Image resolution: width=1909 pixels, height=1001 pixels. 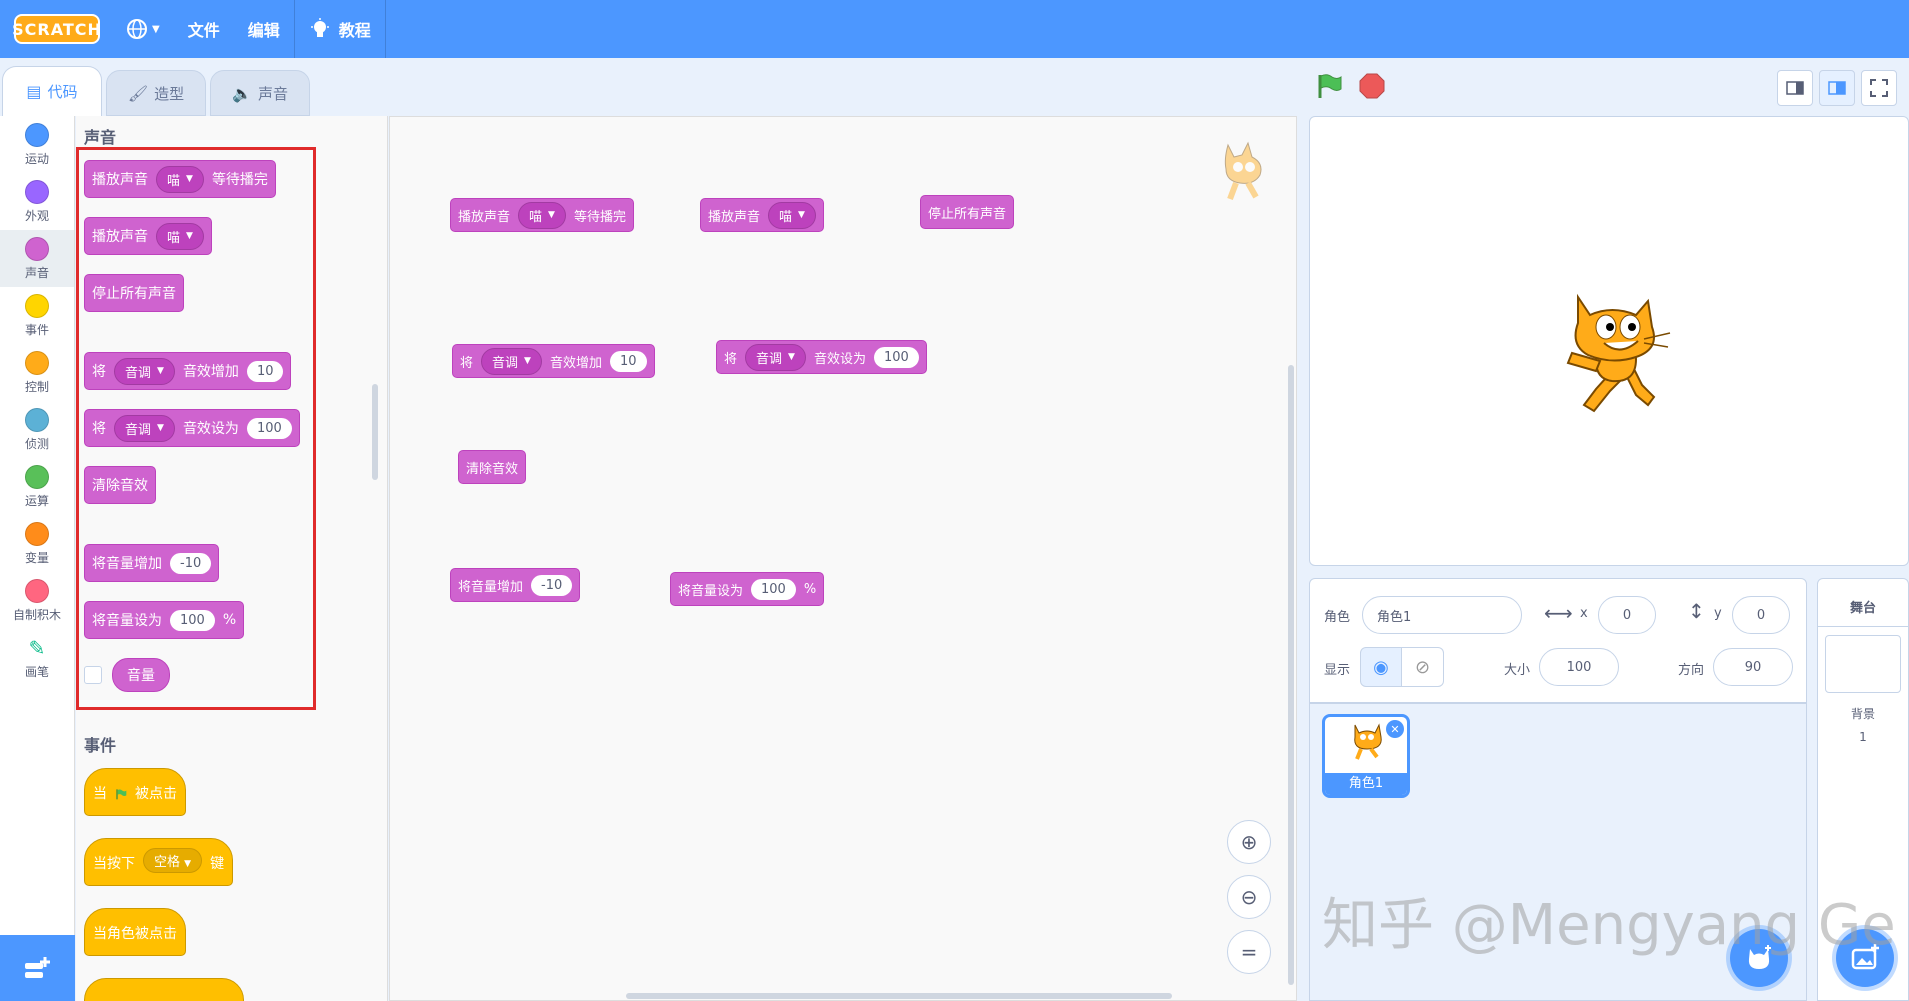 I want to click on category-label: 侦测, so click(x=36, y=443).